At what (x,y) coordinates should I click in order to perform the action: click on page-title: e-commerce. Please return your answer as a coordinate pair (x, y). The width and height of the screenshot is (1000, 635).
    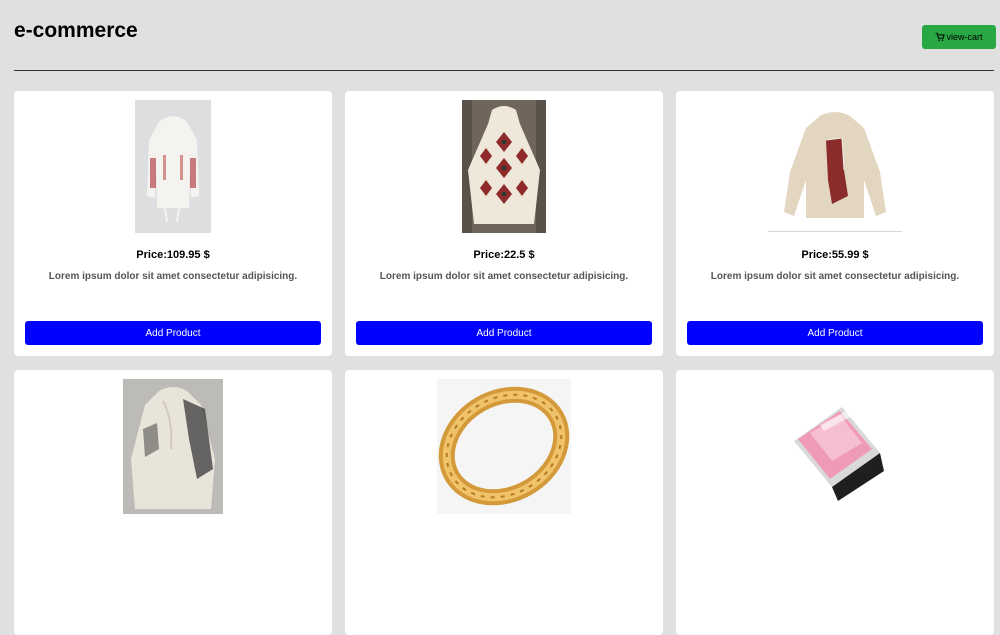
    Looking at the image, I should click on (76, 30).